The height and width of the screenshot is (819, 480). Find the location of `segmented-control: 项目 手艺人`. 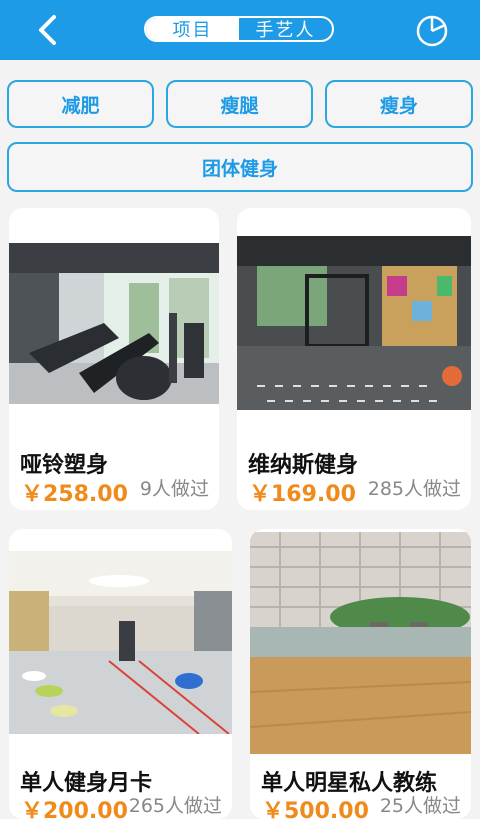

segmented-control: 项目 手艺人 is located at coordinates (239, 29).